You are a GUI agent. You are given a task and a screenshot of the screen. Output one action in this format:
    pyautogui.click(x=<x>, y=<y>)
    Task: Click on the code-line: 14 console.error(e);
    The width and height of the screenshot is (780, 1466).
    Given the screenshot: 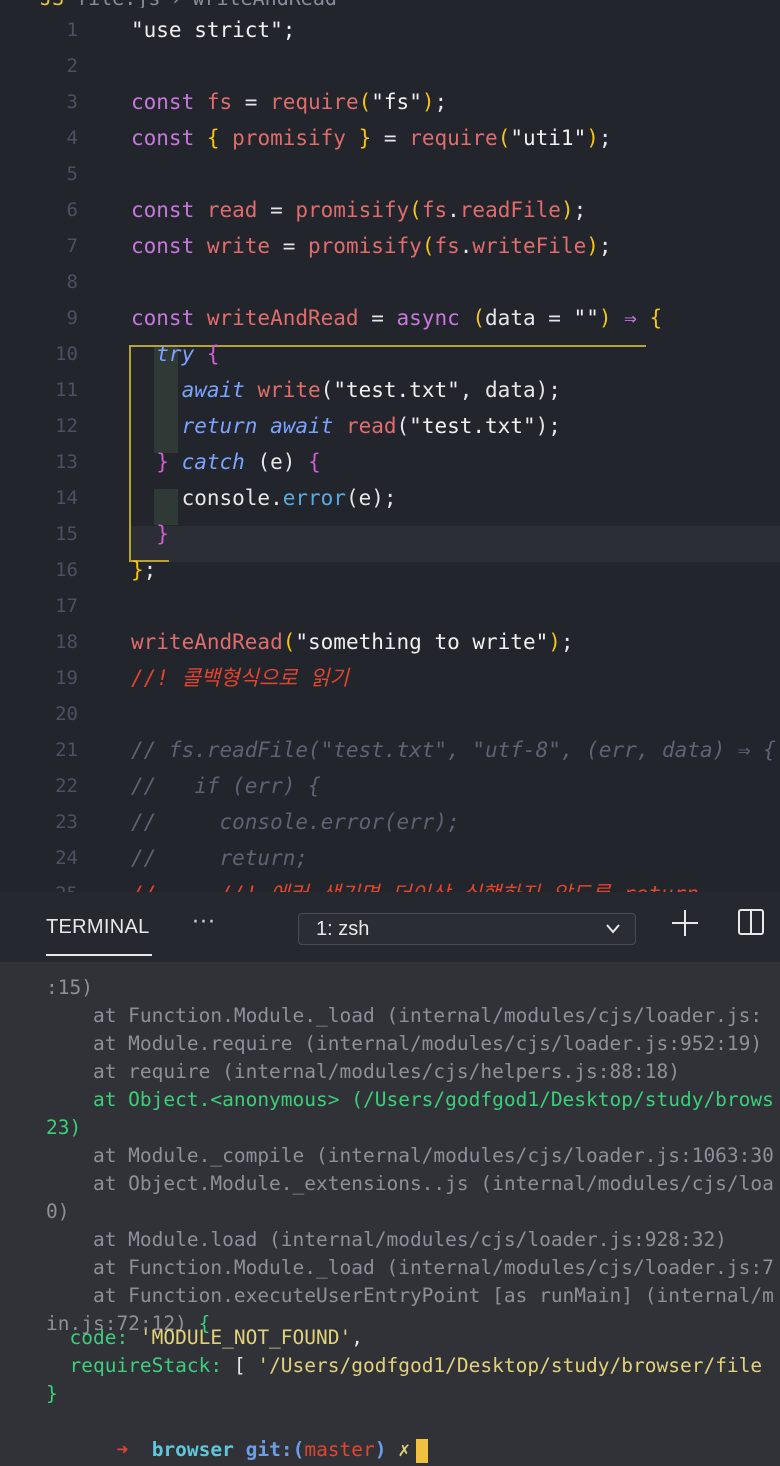 What is the action you would take?
    pyautogui.click(x=390, y=498)
    